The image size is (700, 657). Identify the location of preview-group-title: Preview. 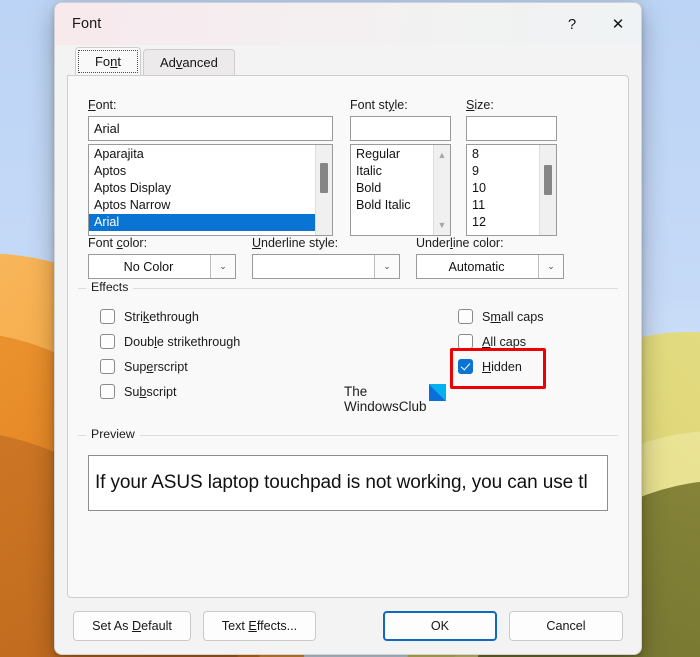
(113, 434).